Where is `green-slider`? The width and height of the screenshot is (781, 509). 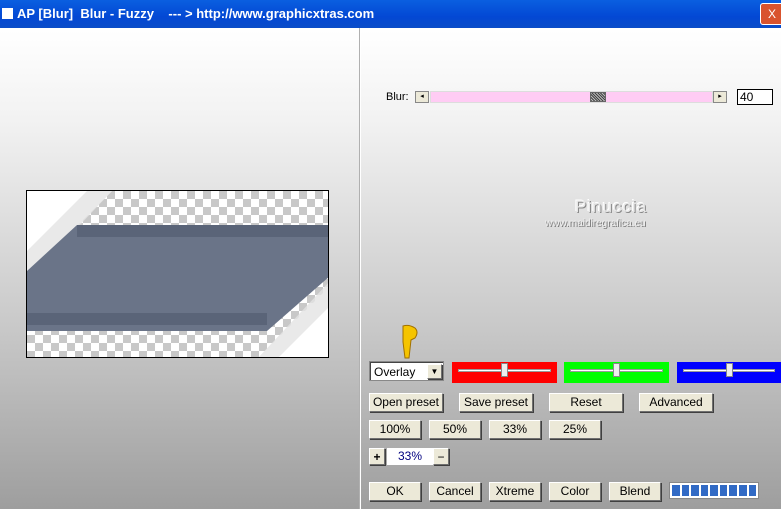
green-slider is located at coordinates (616, 372).